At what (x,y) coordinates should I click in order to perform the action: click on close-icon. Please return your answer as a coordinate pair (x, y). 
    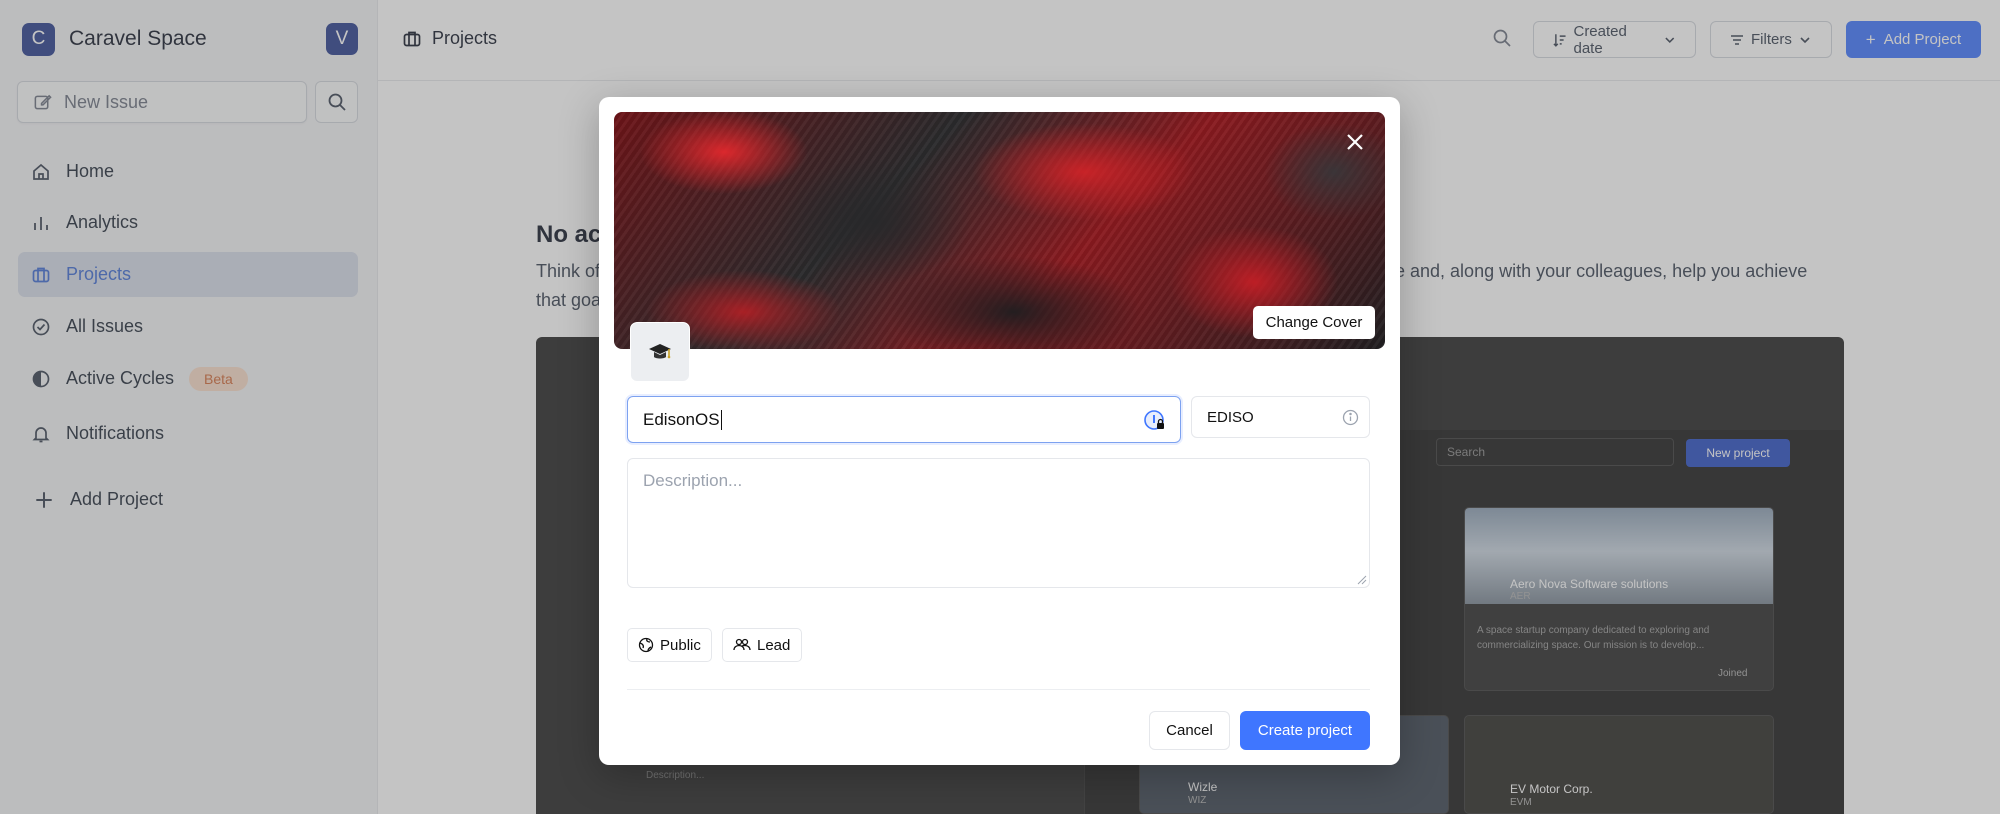
    Looking at the image, I should click on (1355, 142).